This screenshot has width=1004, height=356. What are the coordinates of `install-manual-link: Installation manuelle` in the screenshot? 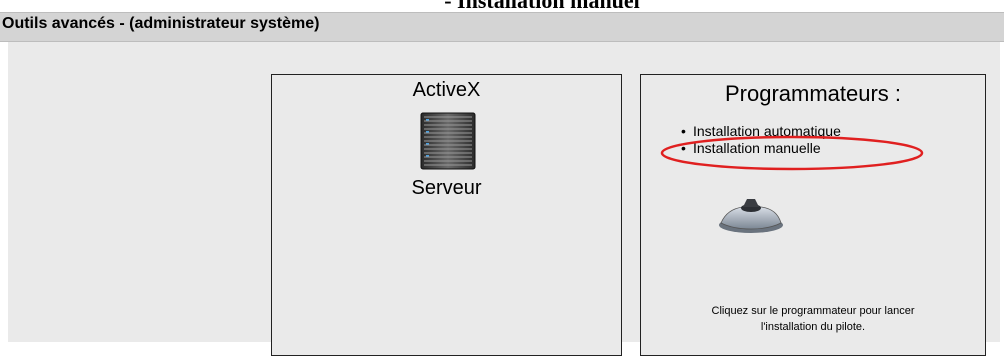 It's located at (757, 148).